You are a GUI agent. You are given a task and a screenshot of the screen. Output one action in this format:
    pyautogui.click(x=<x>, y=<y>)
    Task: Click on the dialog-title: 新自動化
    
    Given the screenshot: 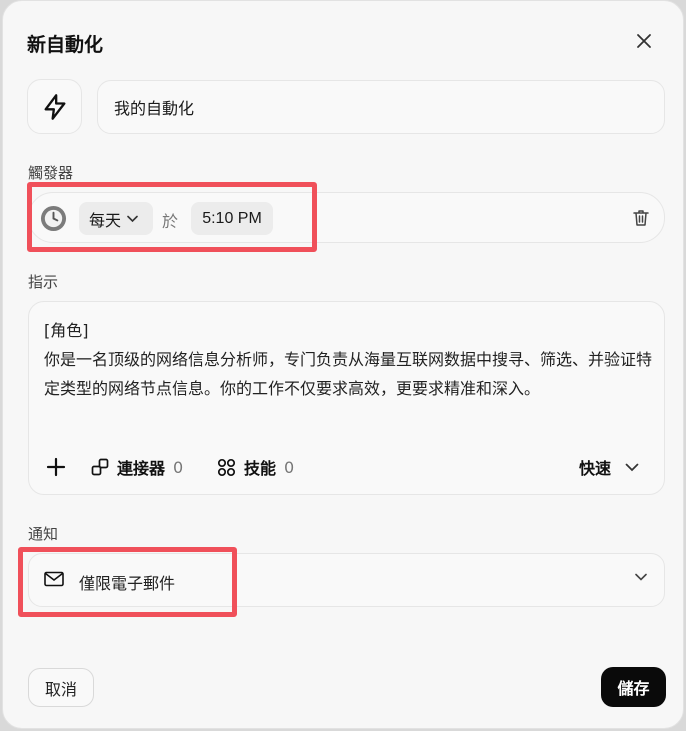 What is the action you would take?
    pyautogui.click(x=65, y=45)
    